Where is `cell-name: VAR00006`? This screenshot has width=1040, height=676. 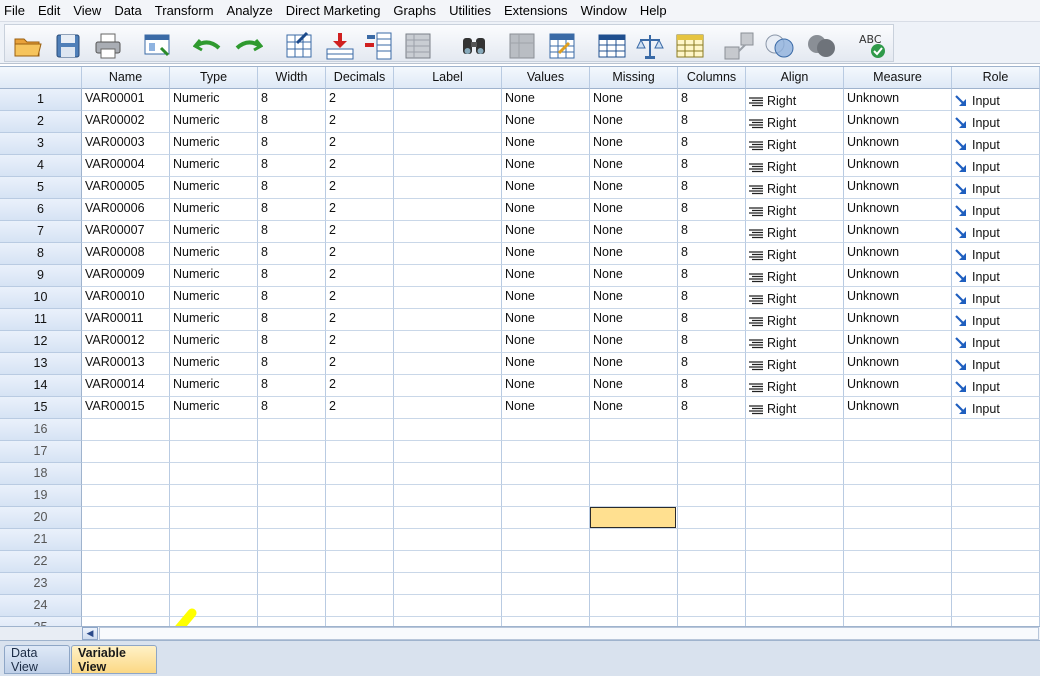 cell-name: VAR00006 is located at coordinates (126, 210).